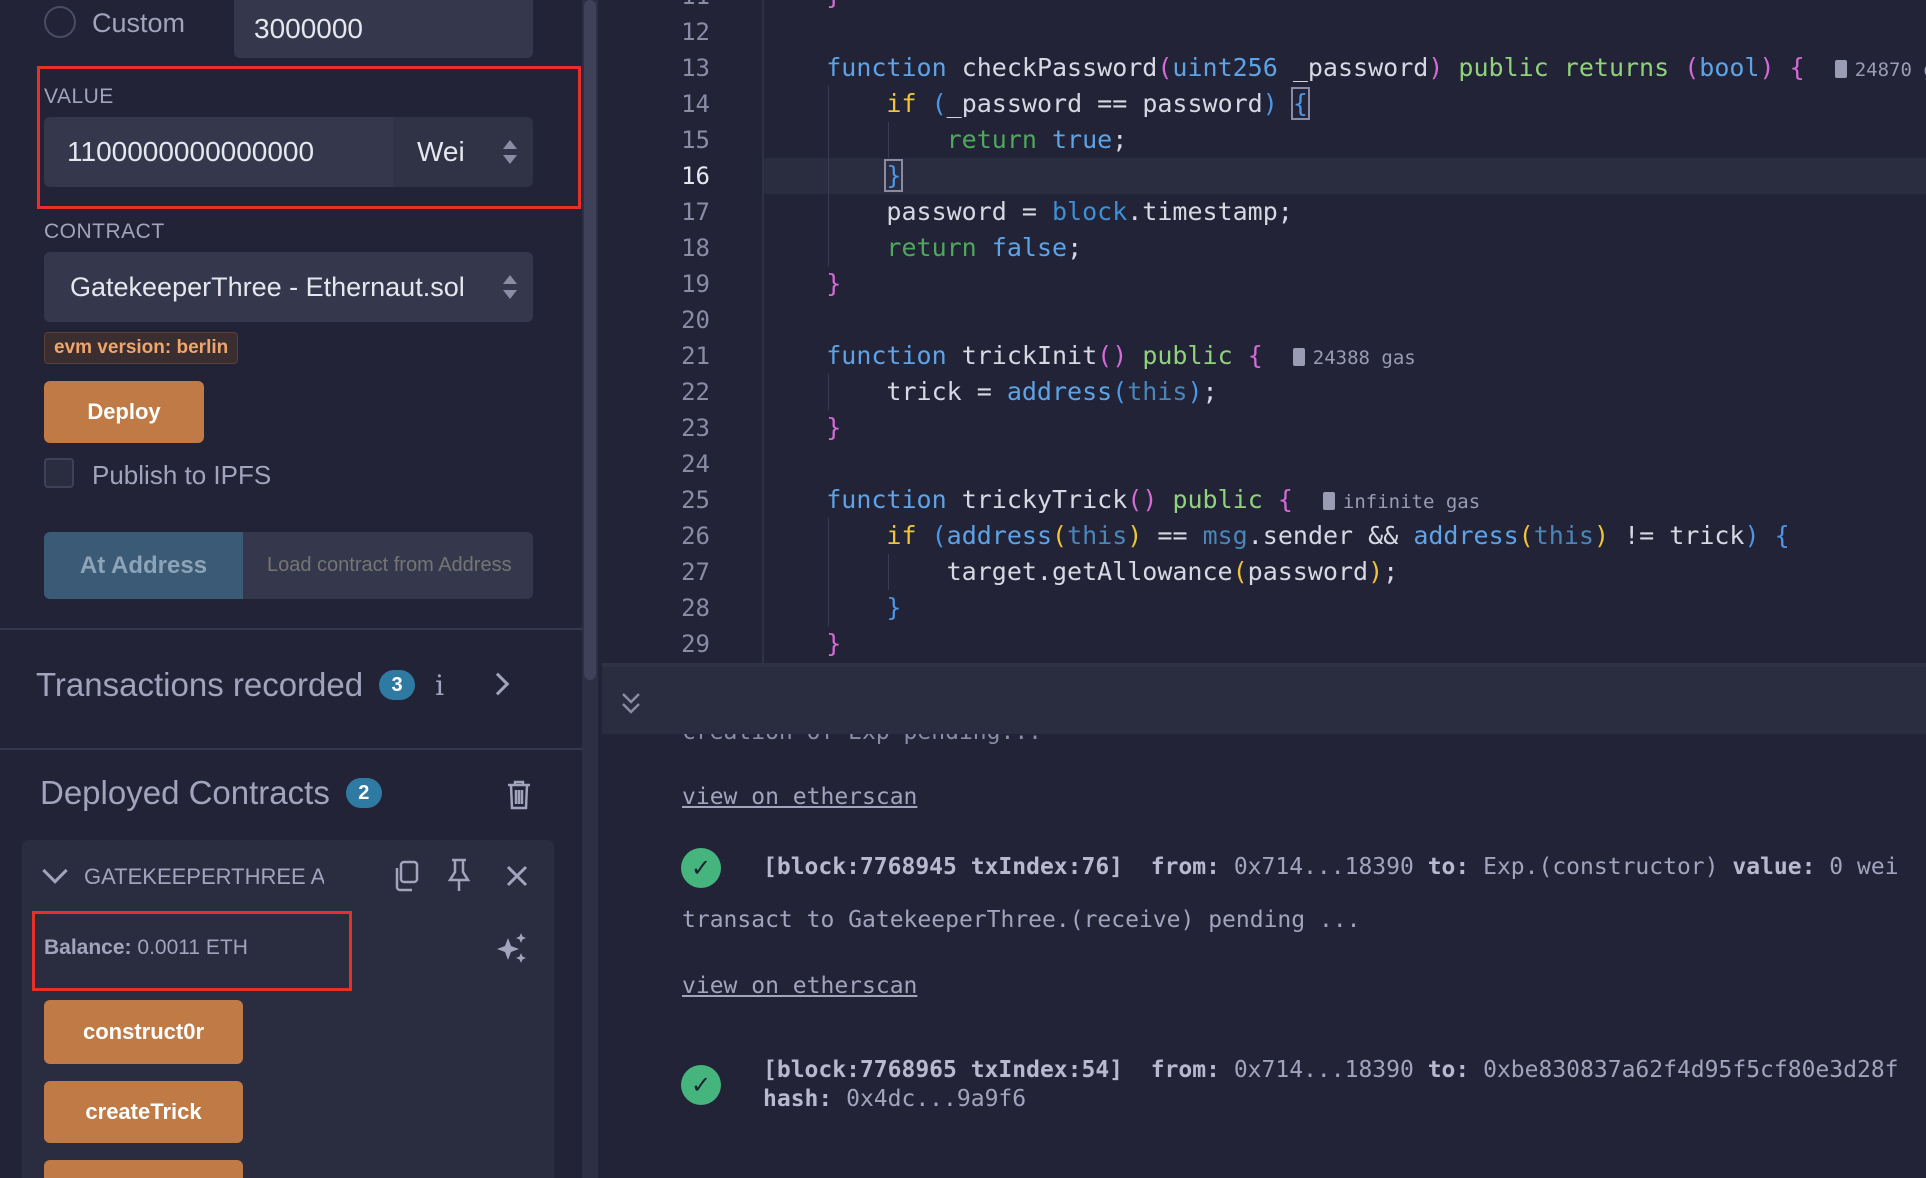 Image resolution: width=1926 pixels, height=1178 pixels. What do you see at coordinates (218, 152) in the screenshot?
I see `value-input: 1100000000000000` at bounding box center [218, 152].